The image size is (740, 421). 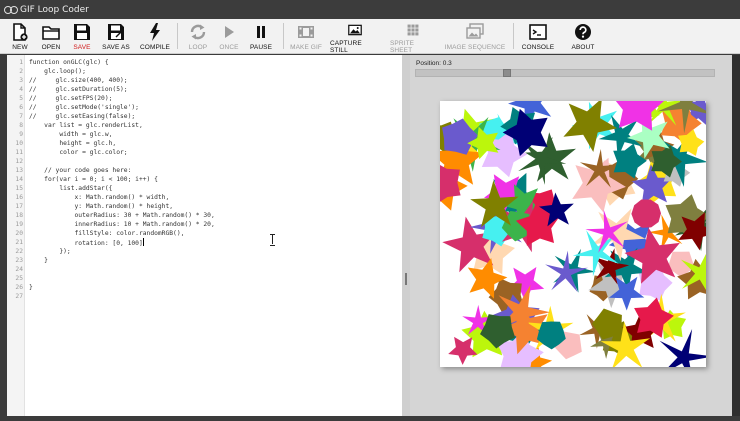 What do you see at coordinates (19, 170) in the screenshot?
I see `line-number: 13` at bounding box center [19, 170].